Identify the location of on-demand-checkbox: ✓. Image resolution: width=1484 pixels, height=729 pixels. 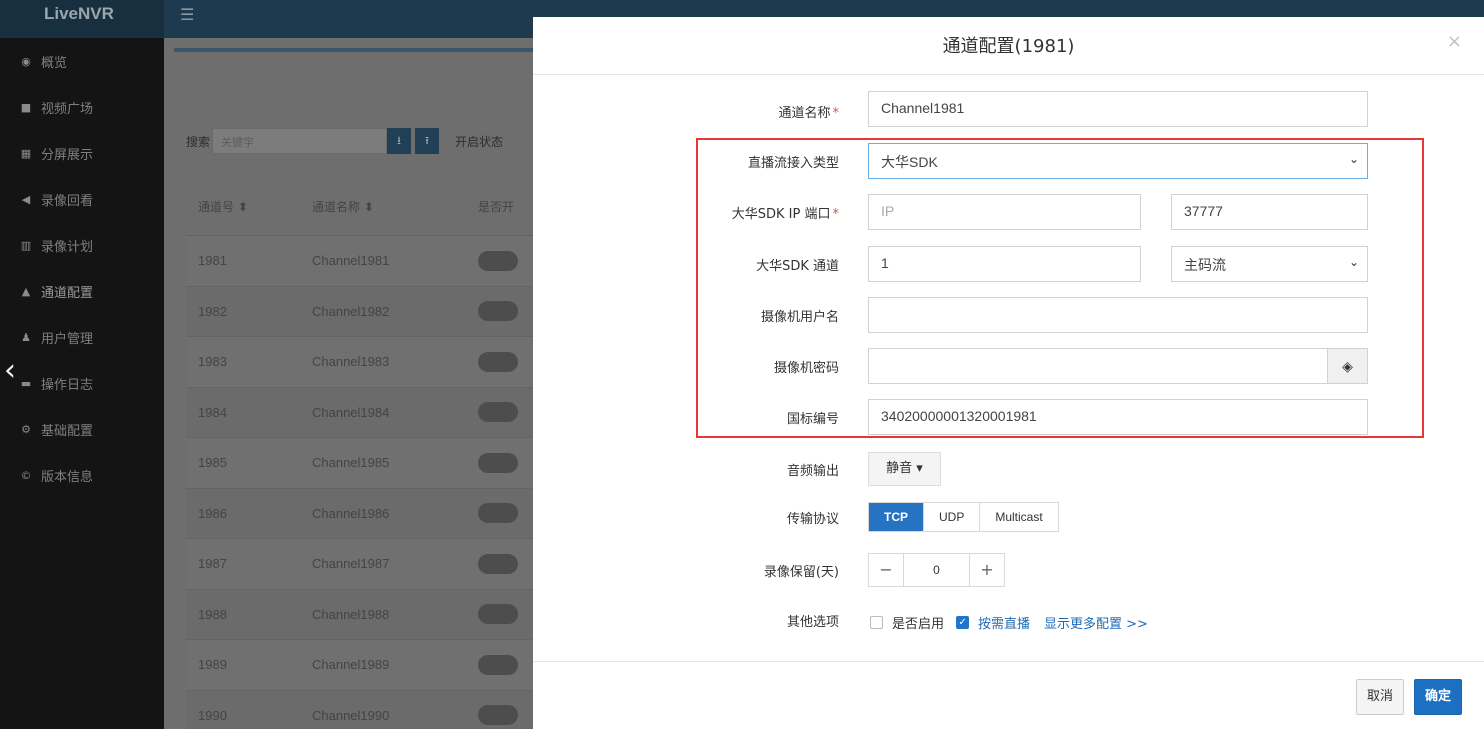
(963, 622).